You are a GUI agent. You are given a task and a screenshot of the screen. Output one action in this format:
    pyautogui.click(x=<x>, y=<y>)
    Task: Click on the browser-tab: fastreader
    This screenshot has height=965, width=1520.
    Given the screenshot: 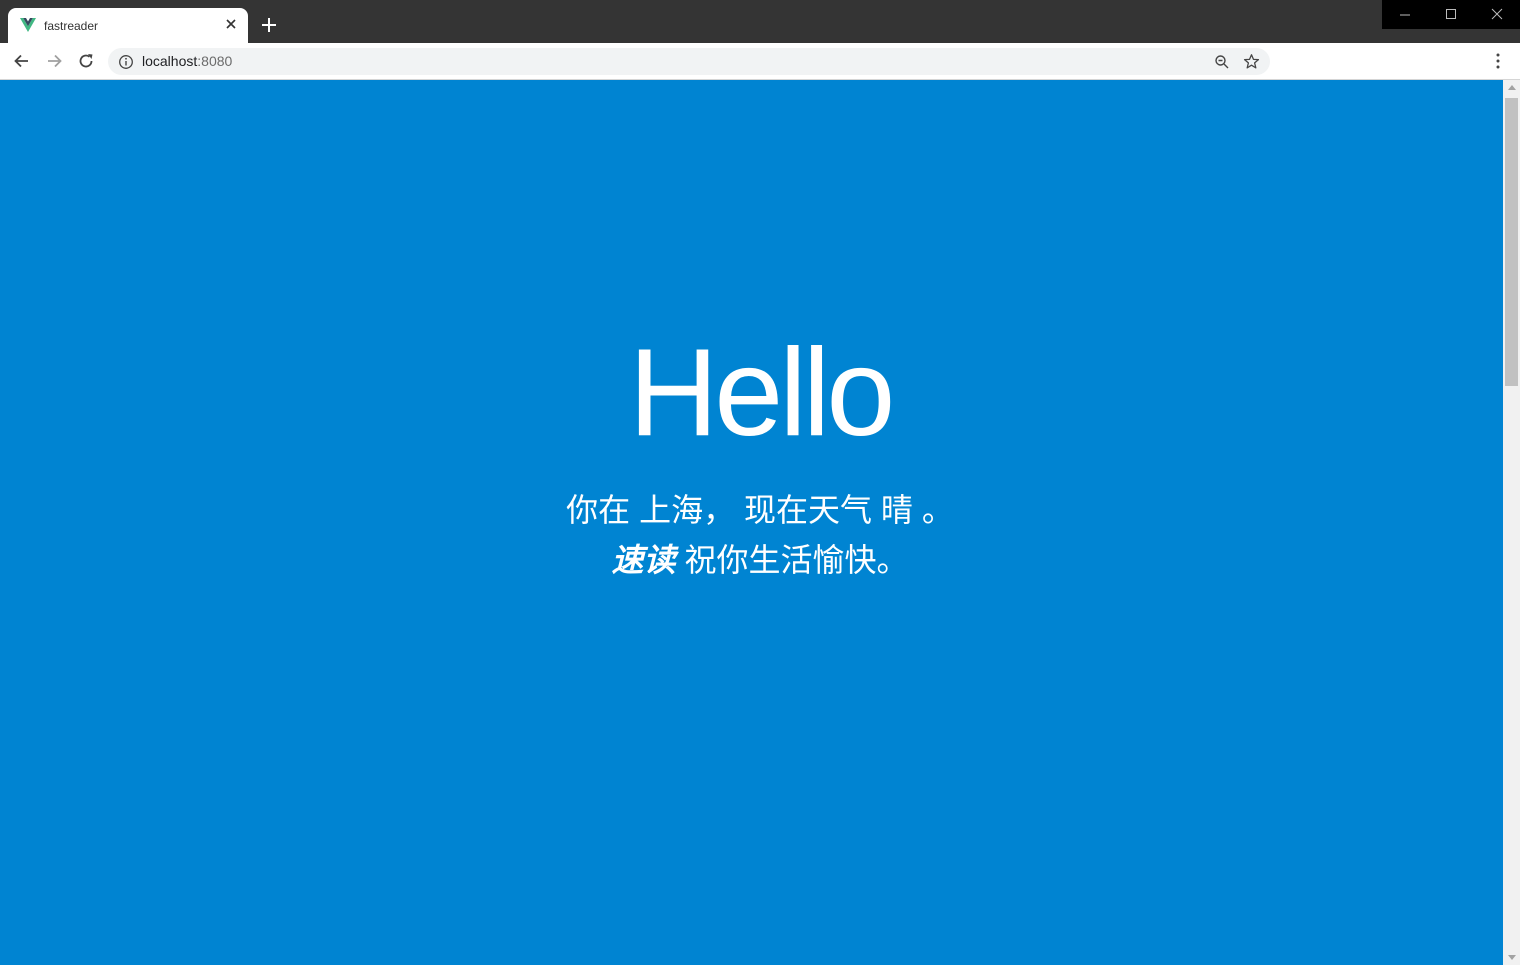 What is the action you would take?
    pyautogui.click(x=128, y=25)
    